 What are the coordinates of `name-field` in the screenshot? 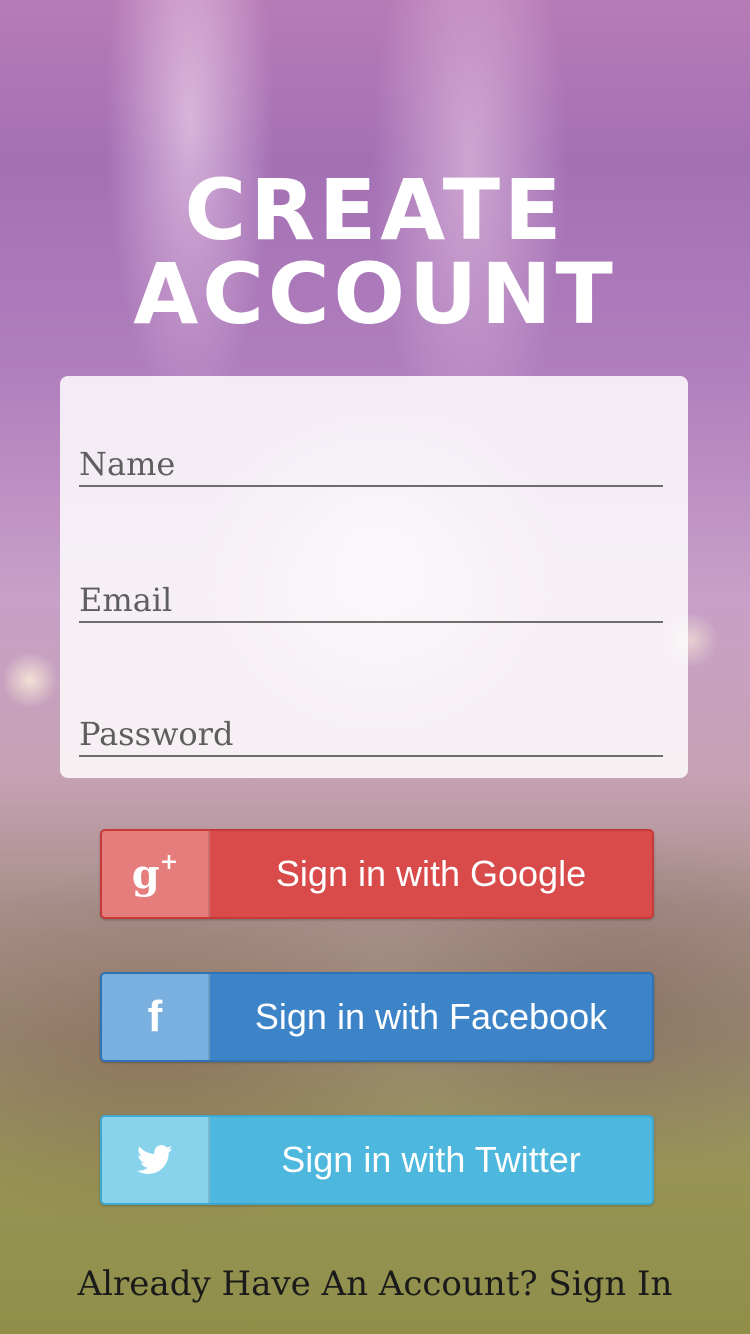 It's located at (371, 463).